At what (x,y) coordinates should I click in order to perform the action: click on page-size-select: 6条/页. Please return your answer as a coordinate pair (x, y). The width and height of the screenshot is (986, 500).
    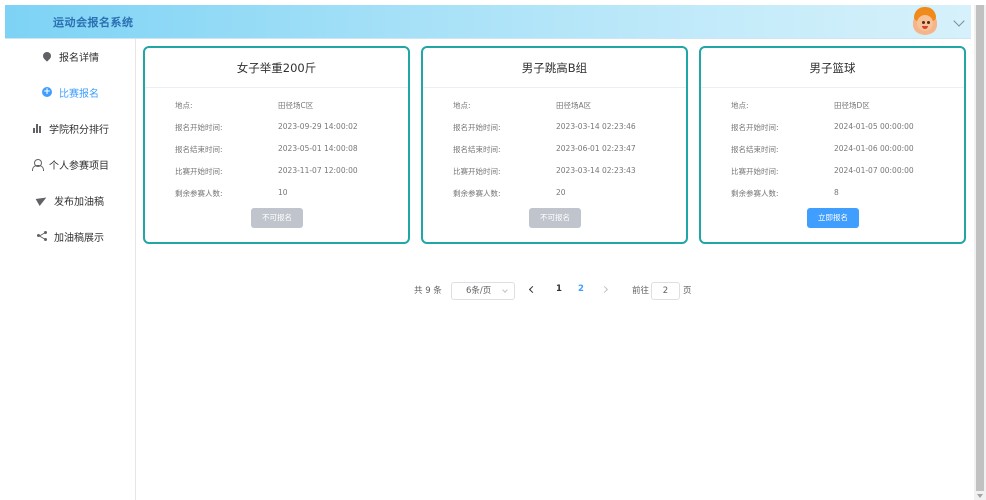
    Looking at the image, I should click on (483, 291).